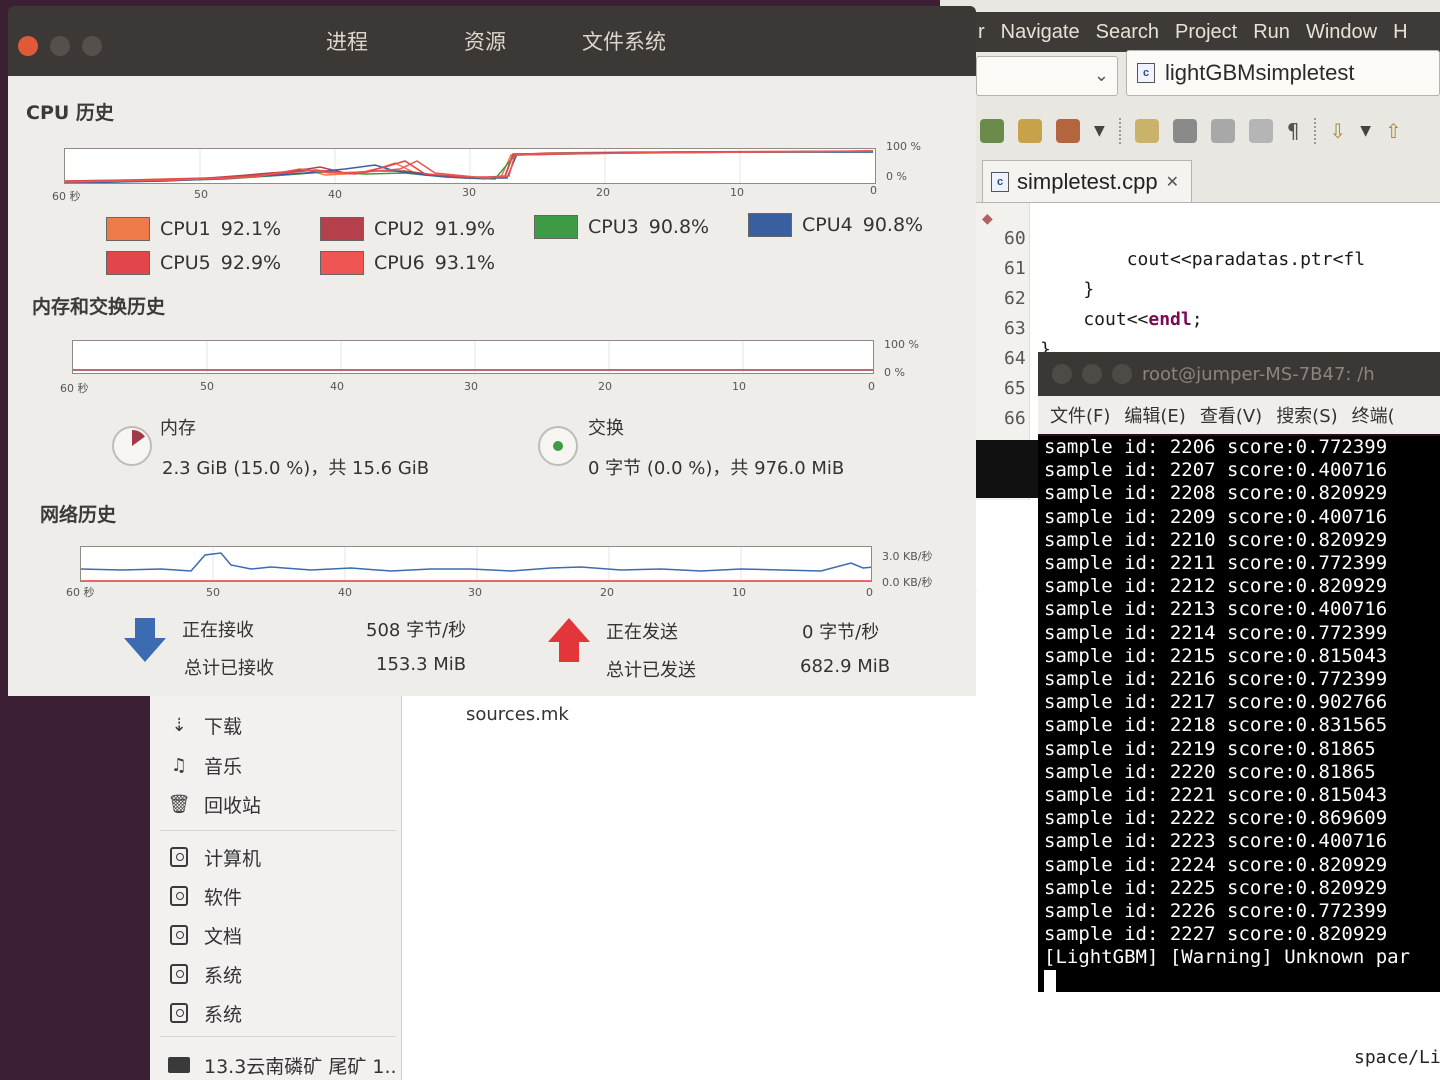 This screenshot has height=1080, width=1440. What do you see at coordinates (1216, 563) in the screenshot?
I see `terminal-line: sample id: 2211 score:0.772399` at bounding box center [1216, 563].